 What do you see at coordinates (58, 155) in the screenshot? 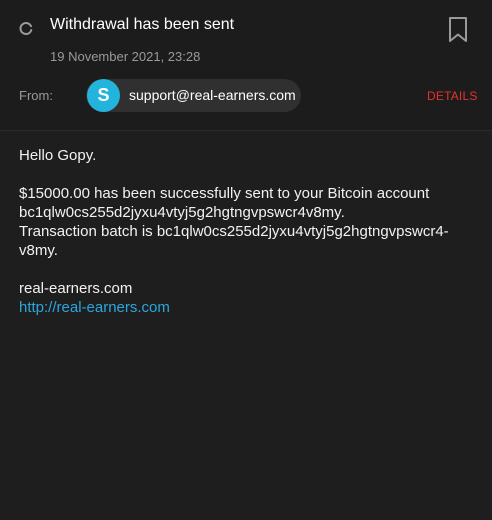
I see `greeting-text: Hello Gopy.` at bounding box center [58, 155].